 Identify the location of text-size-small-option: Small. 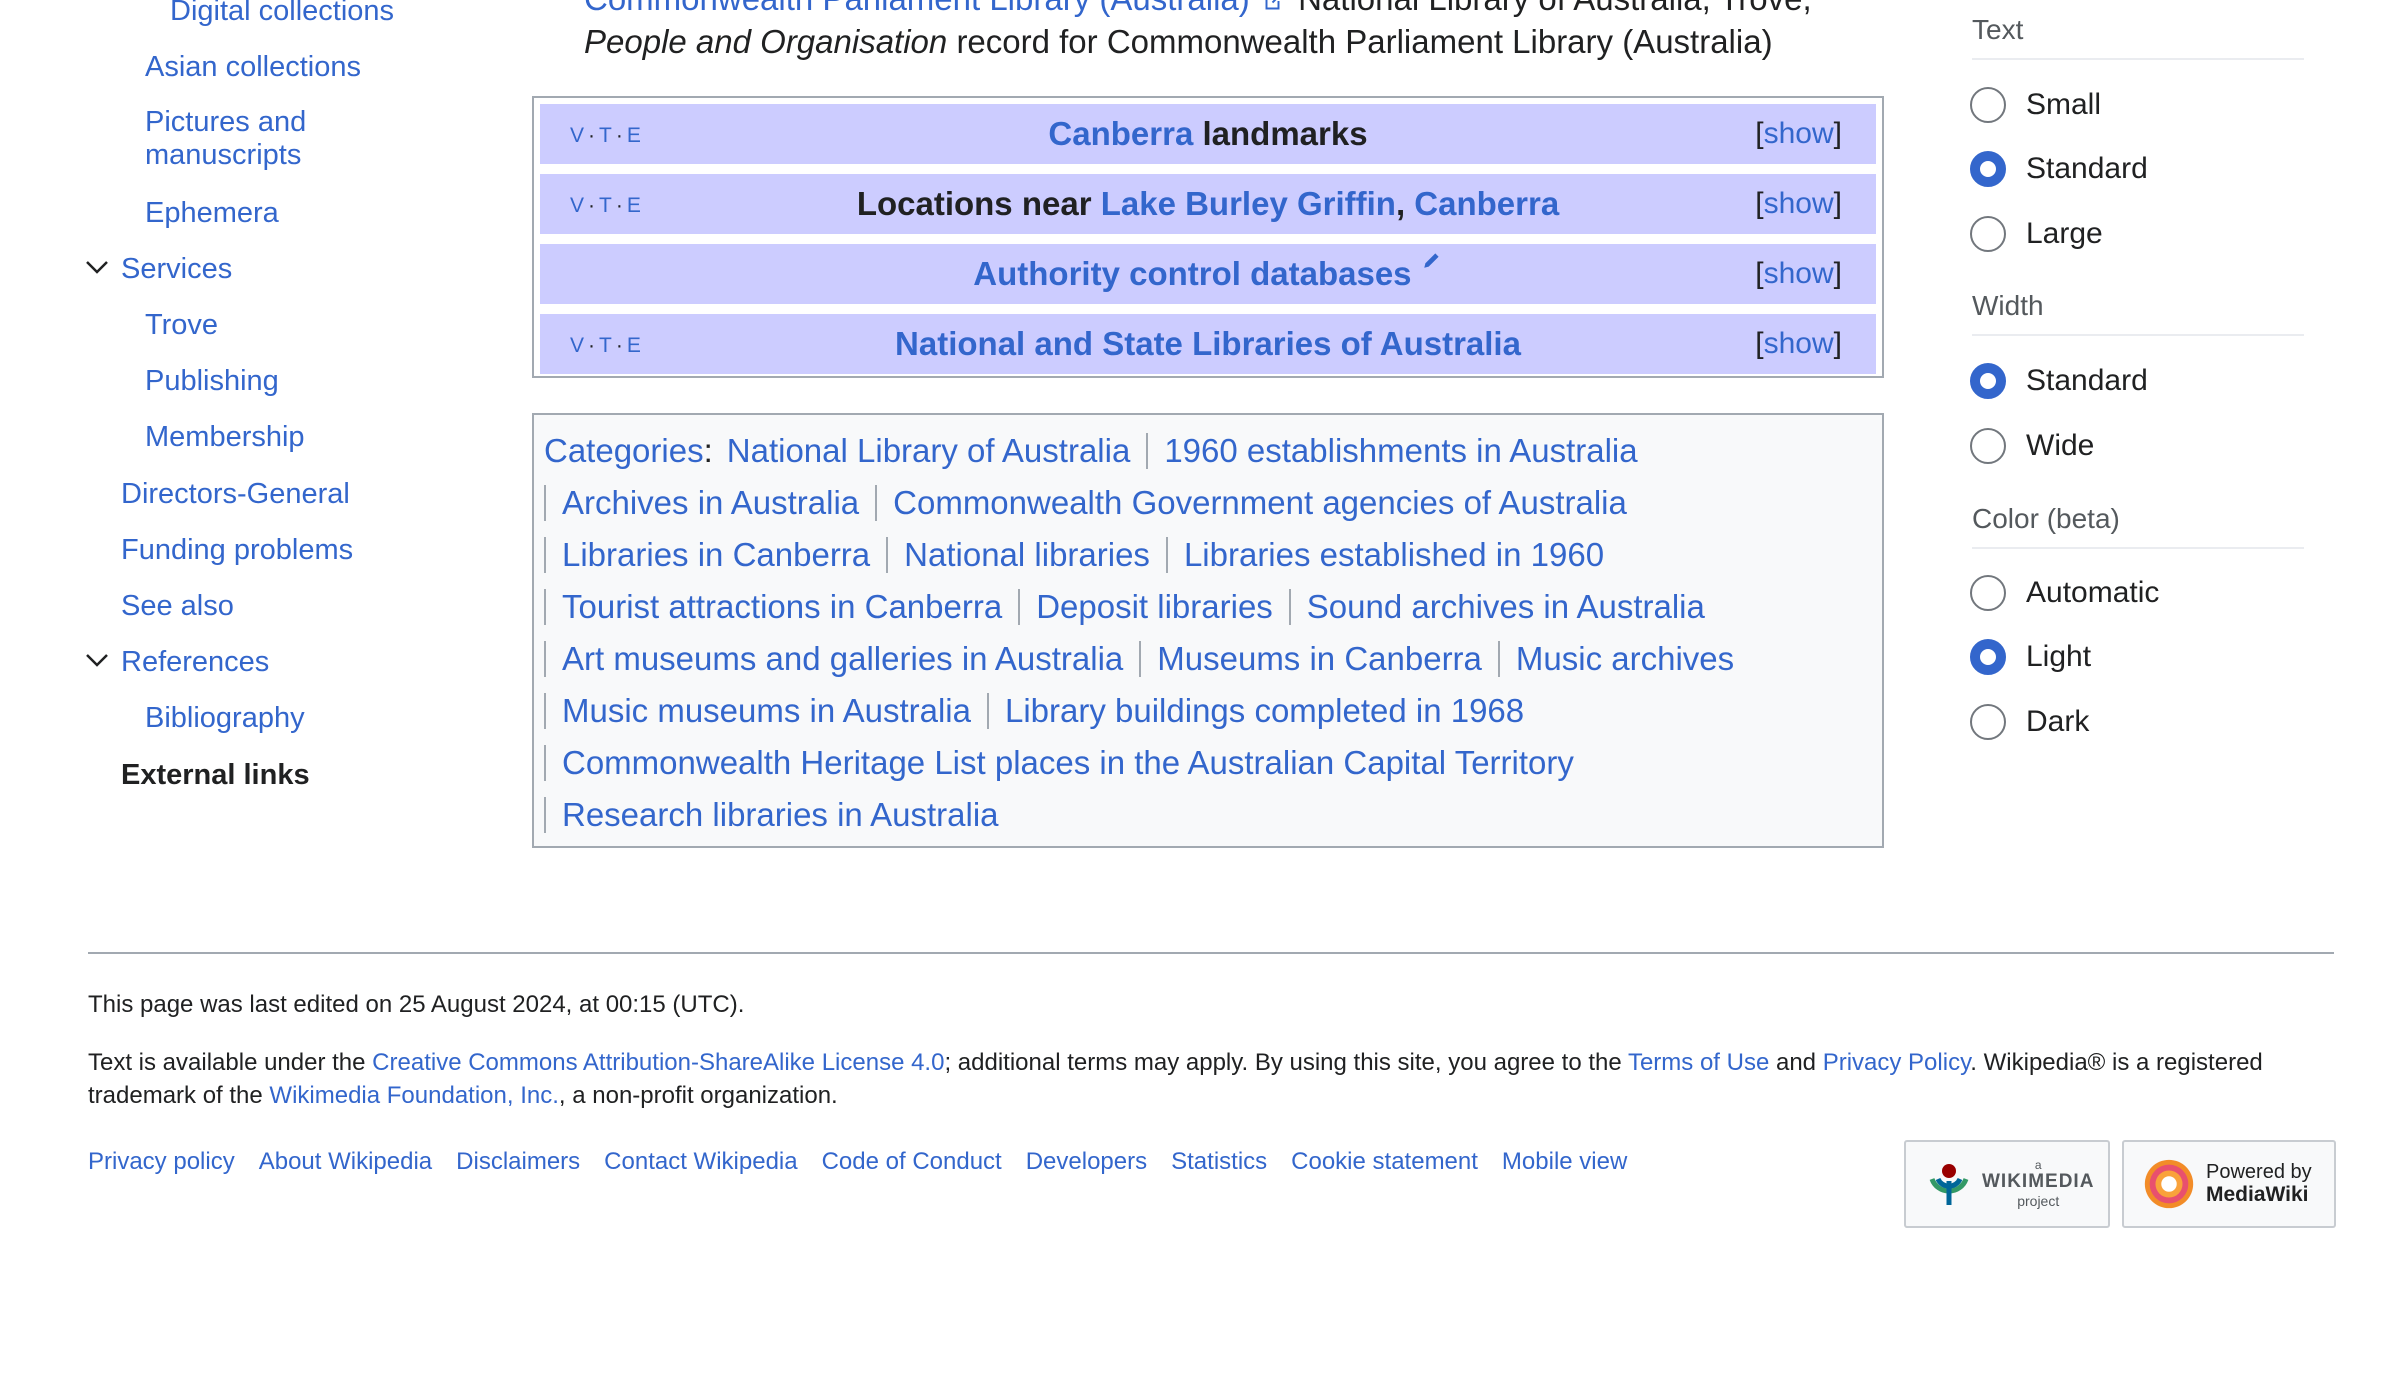
(2035, 105).